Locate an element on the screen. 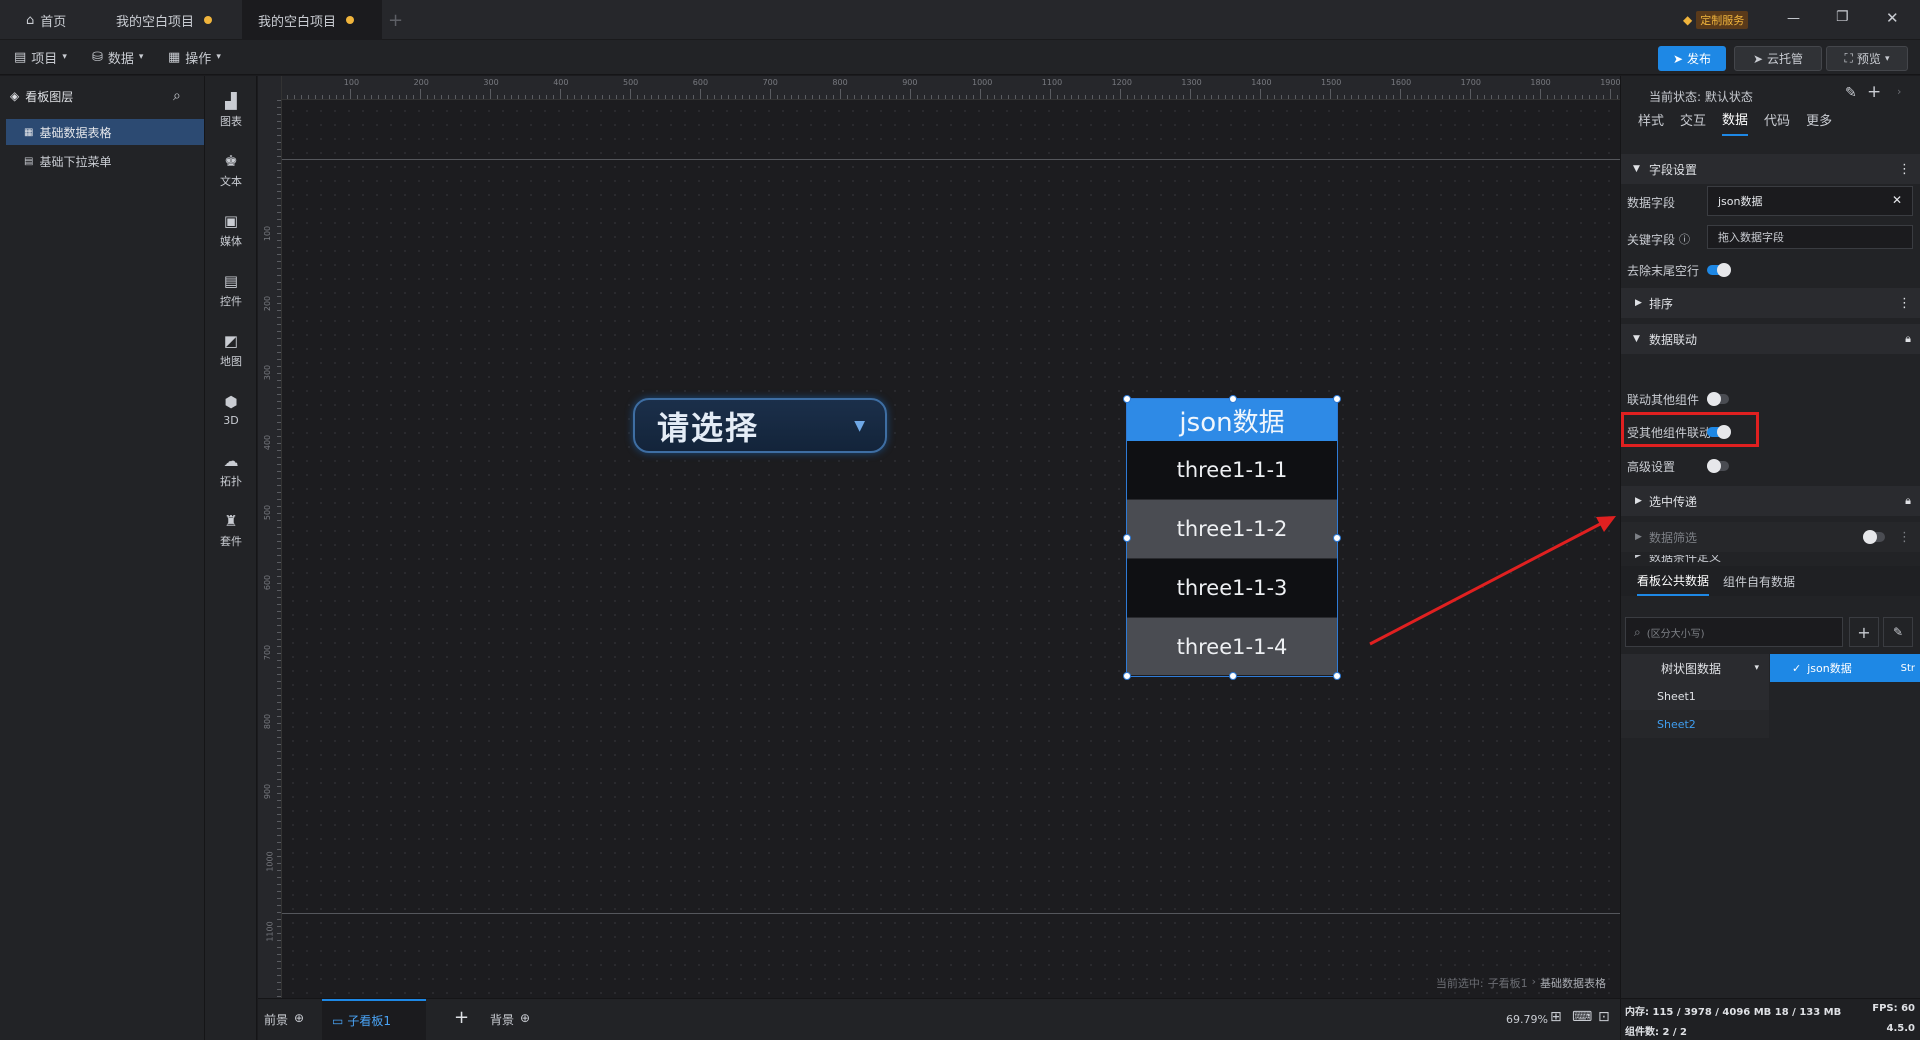  iconbar-control: ▤ 控件 is located at coordinates (231, 290).